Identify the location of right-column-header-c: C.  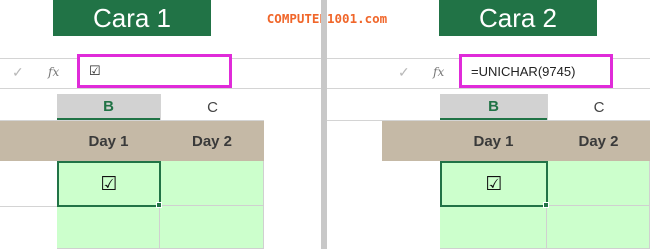
(598, 107).